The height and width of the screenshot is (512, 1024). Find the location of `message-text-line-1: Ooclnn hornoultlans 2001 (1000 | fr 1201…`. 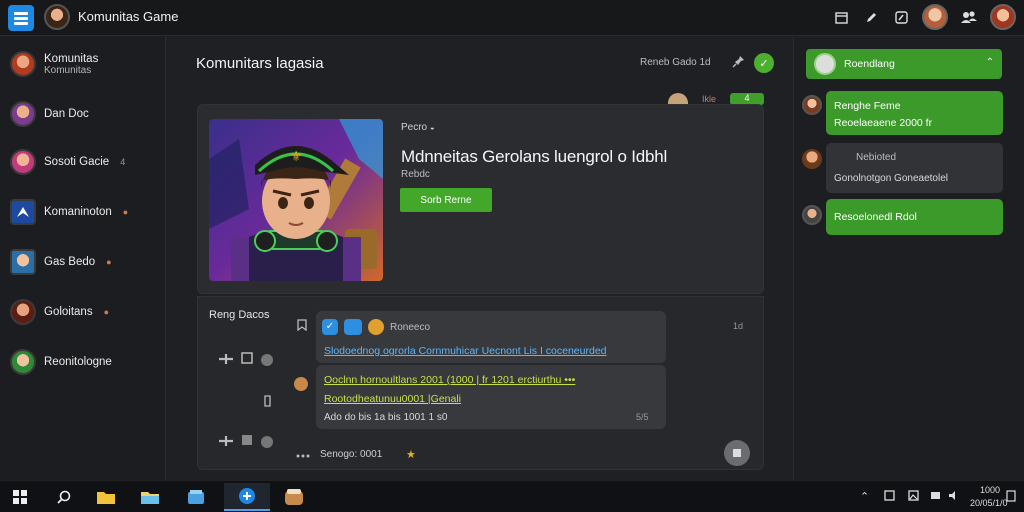

message-text-line-1: Ooclnn hornoultlans 2001 (1000 | fr 1201… is located at coordinates (449, 380).